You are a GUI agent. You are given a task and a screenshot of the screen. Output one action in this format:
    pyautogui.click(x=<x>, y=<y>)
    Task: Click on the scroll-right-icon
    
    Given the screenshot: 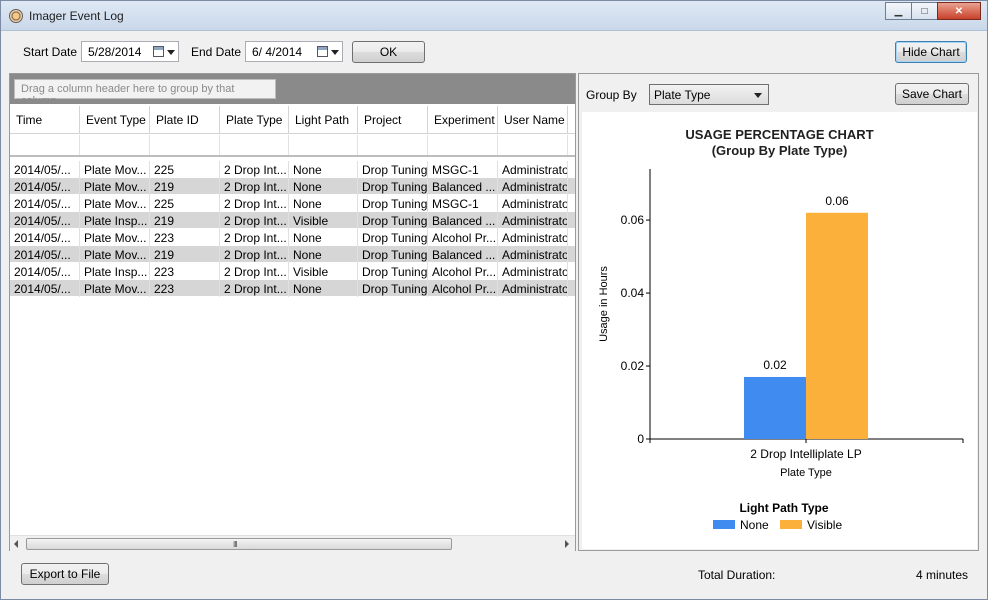 What is the action you would take?
    pyautogui.click(x=567, y=544)
    